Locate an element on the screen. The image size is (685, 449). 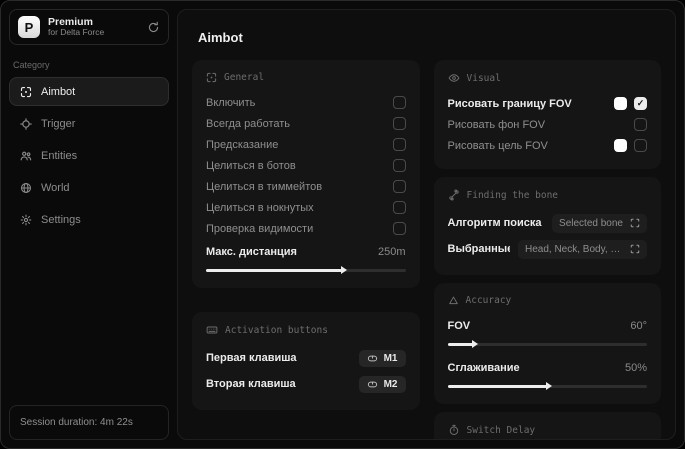
toggle-label: Предсказание is located at coordinates (242, 144).